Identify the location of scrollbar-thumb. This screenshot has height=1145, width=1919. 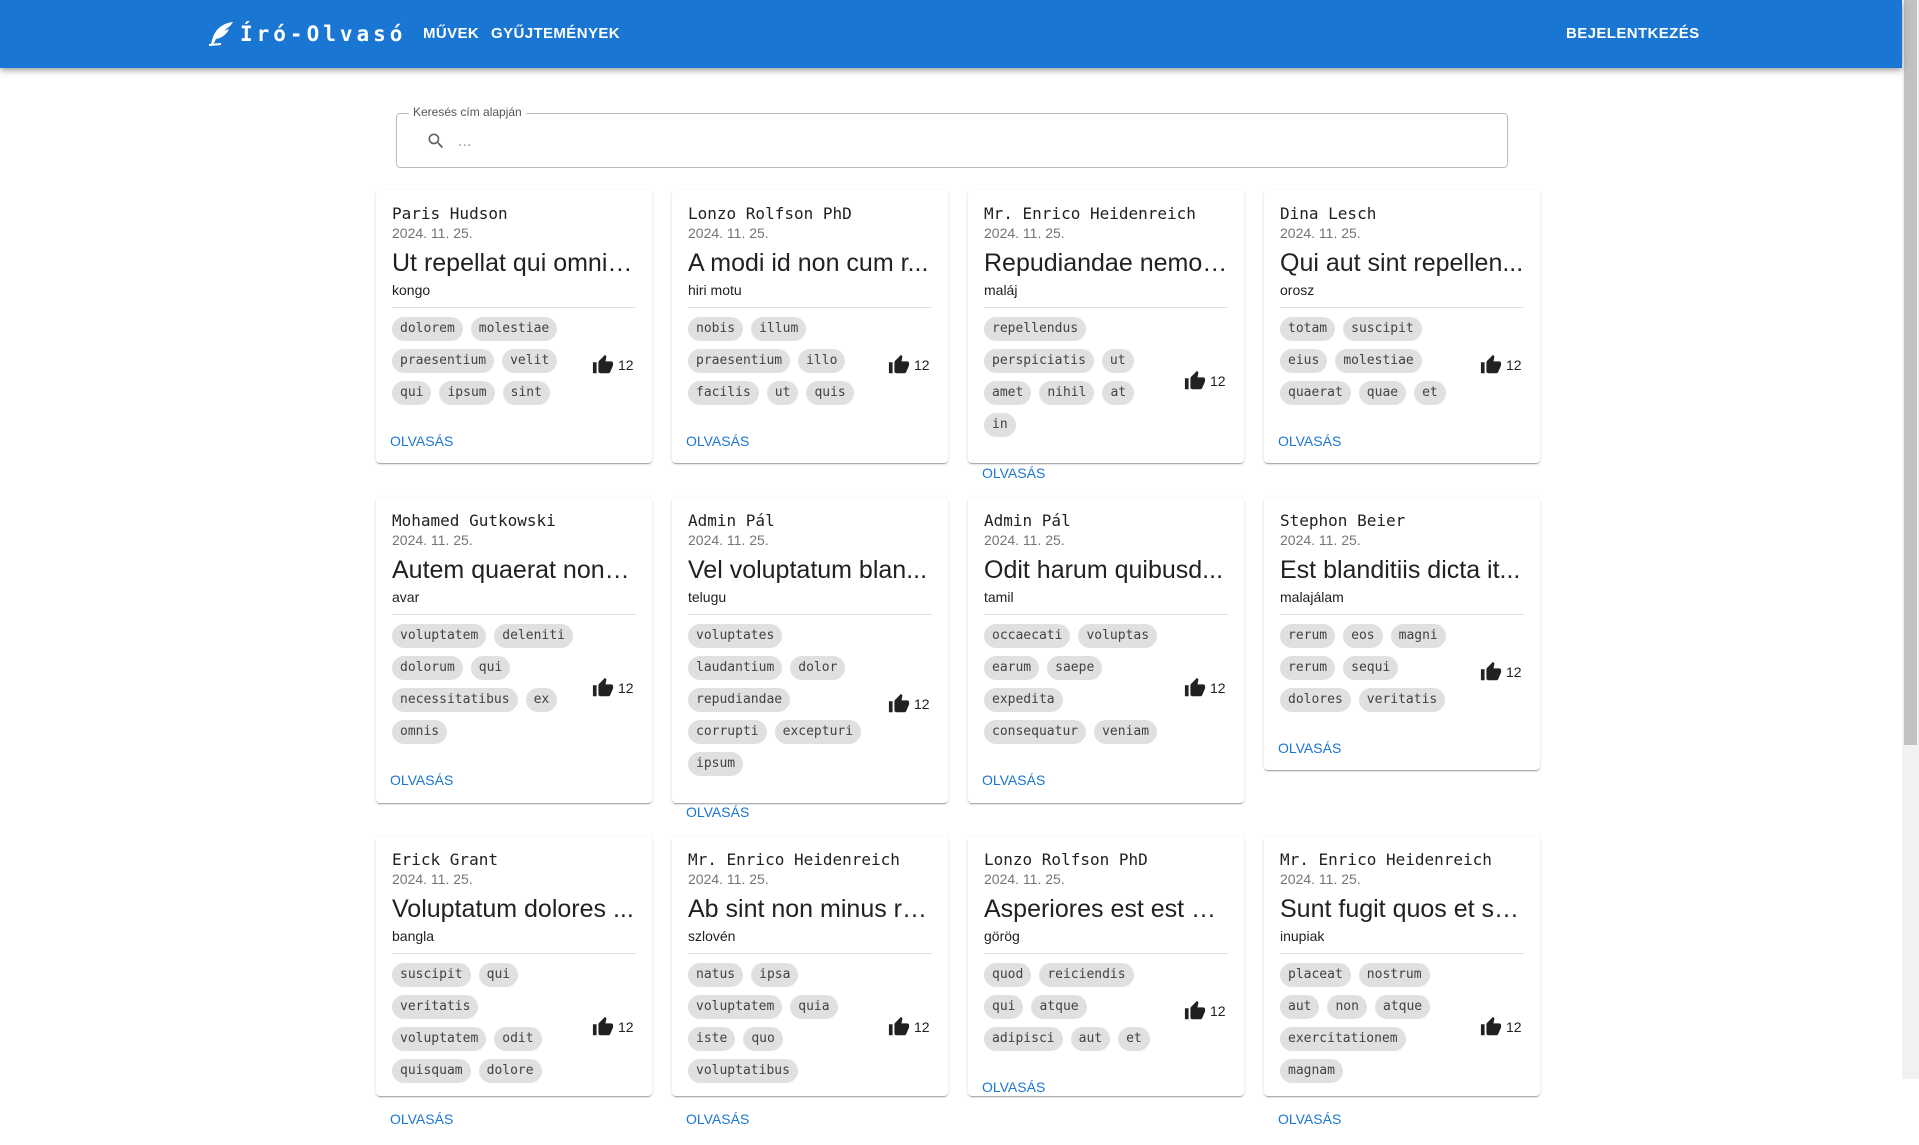
(1910, 372).